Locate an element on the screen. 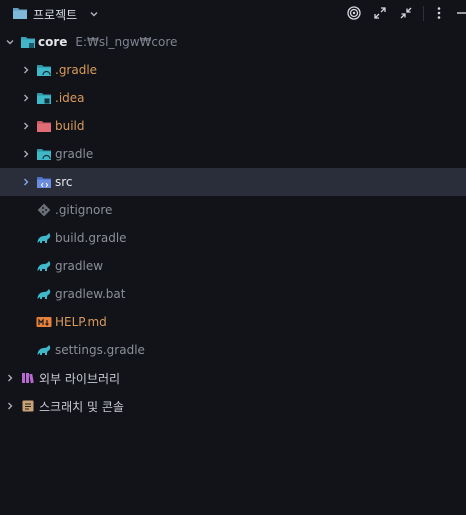 The image size is (466, 515). tree-item-gradle: gradle is located at coordinates (233, 154).